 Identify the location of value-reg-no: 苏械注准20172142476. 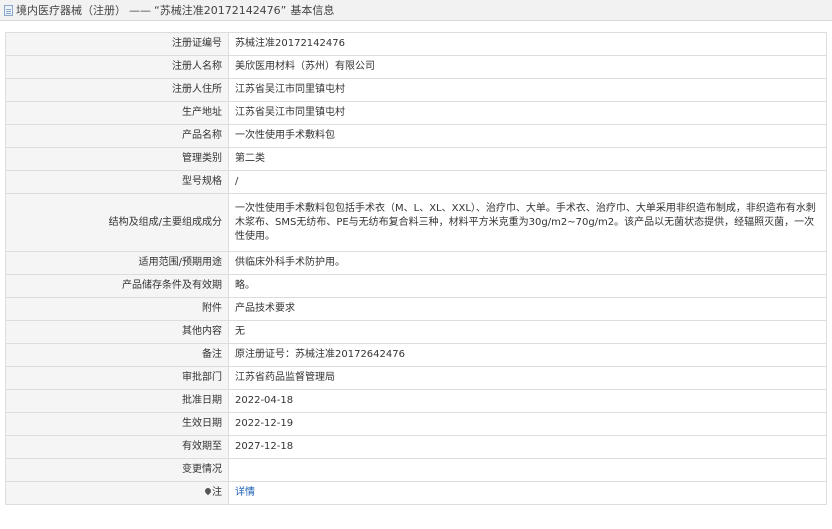
(527, 44).